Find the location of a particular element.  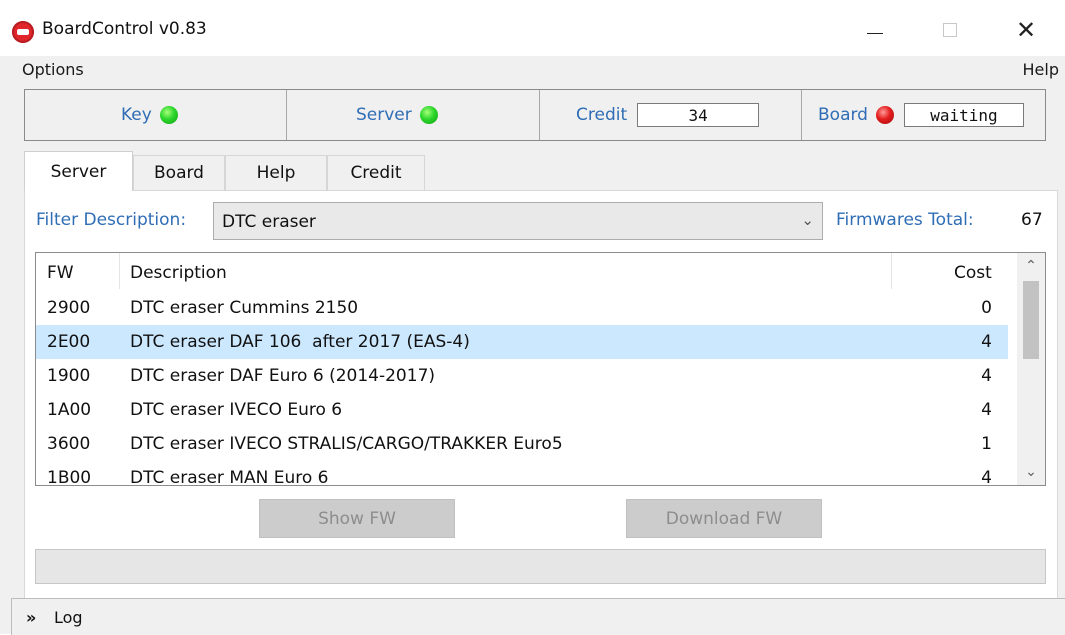

vertical-scrollbar: ⌃ ⌄ is located at coordinates (1031, 369).